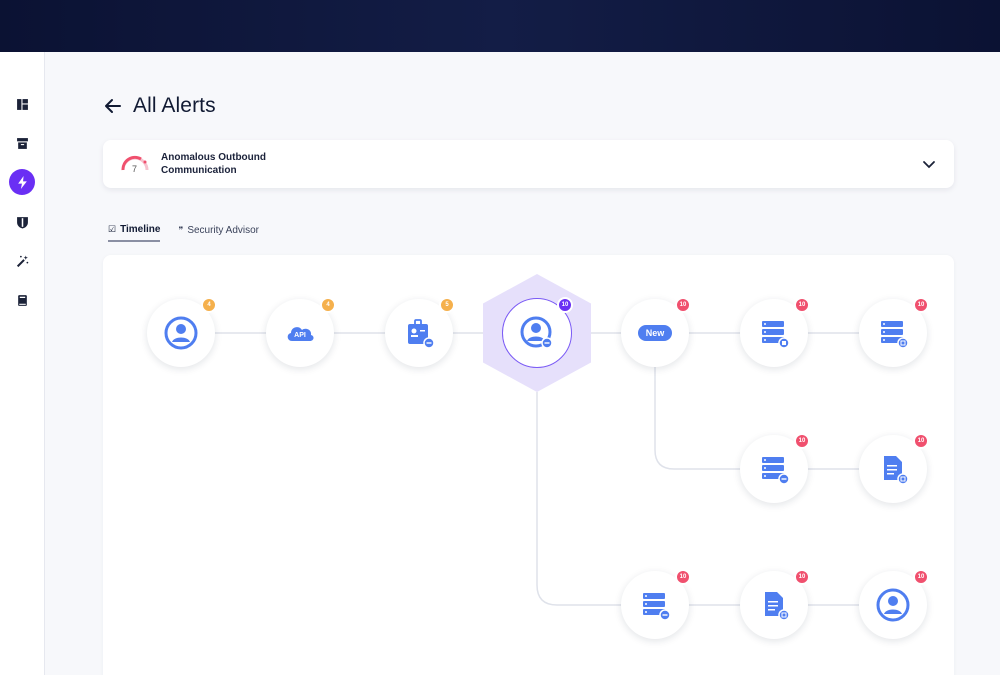 This screenshot has width=1000, height=675. What do you see at coordinates (22, 182) in the screenshot?
I see `lightning-icon` at bounding box center [22, 182].